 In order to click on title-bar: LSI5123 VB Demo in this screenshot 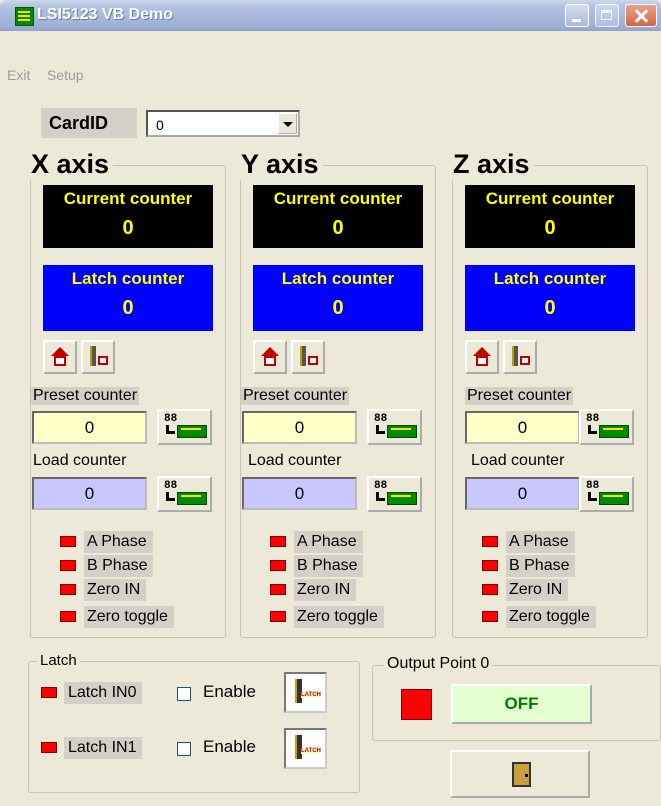, I will do `click(330, 15)`.